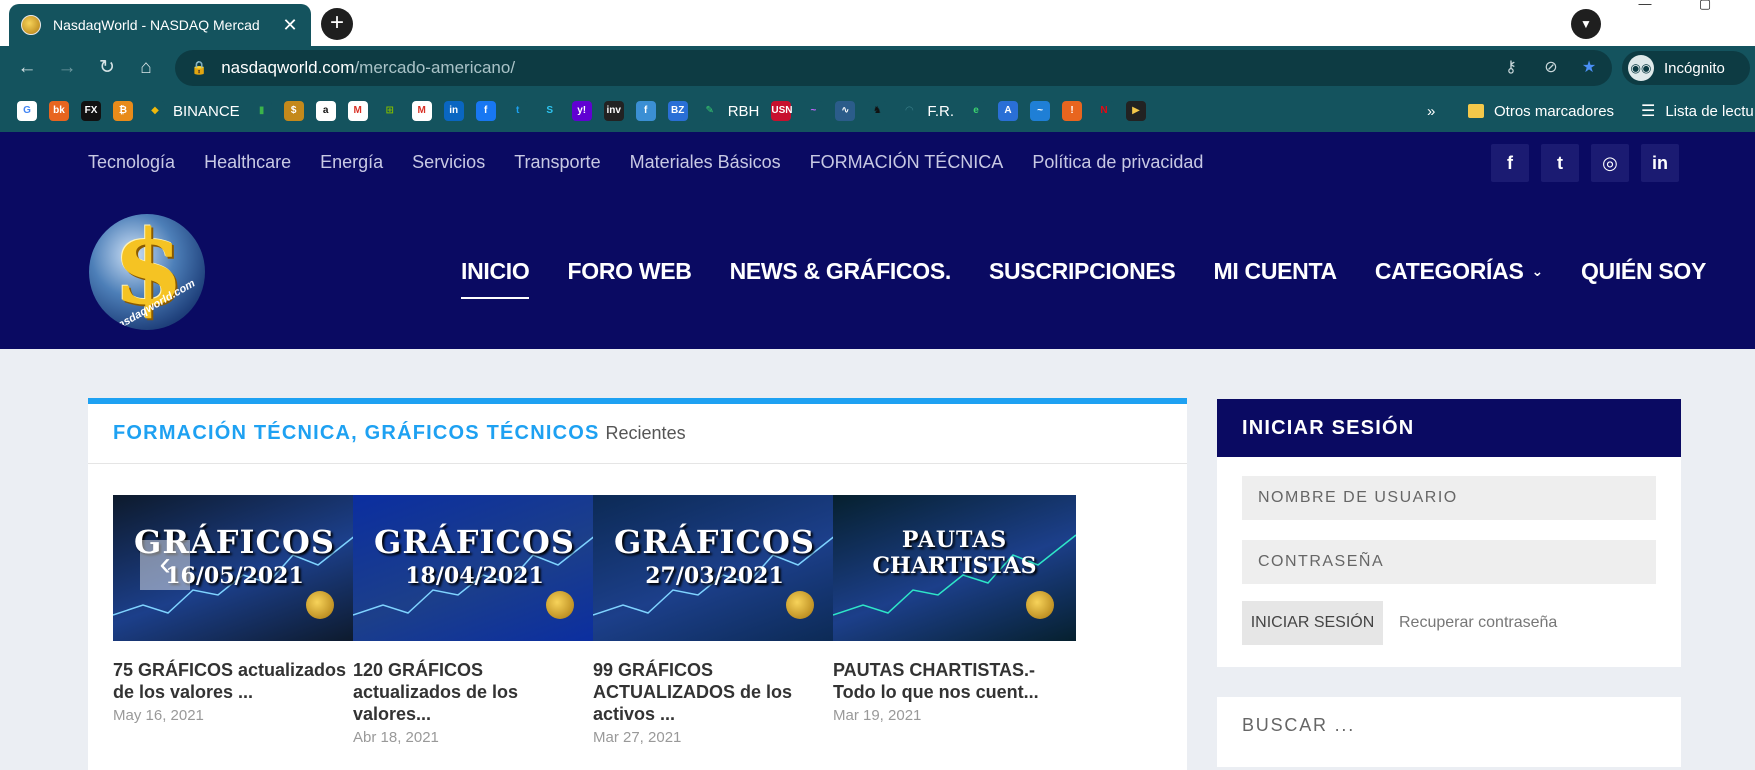 Image resolution: width=1755 pixels, height=770 pixels. What do you see at coordinates (290, 25) in the screenshot?
I see `tab-close-icon: ✕` at bounding box center [290, 25].